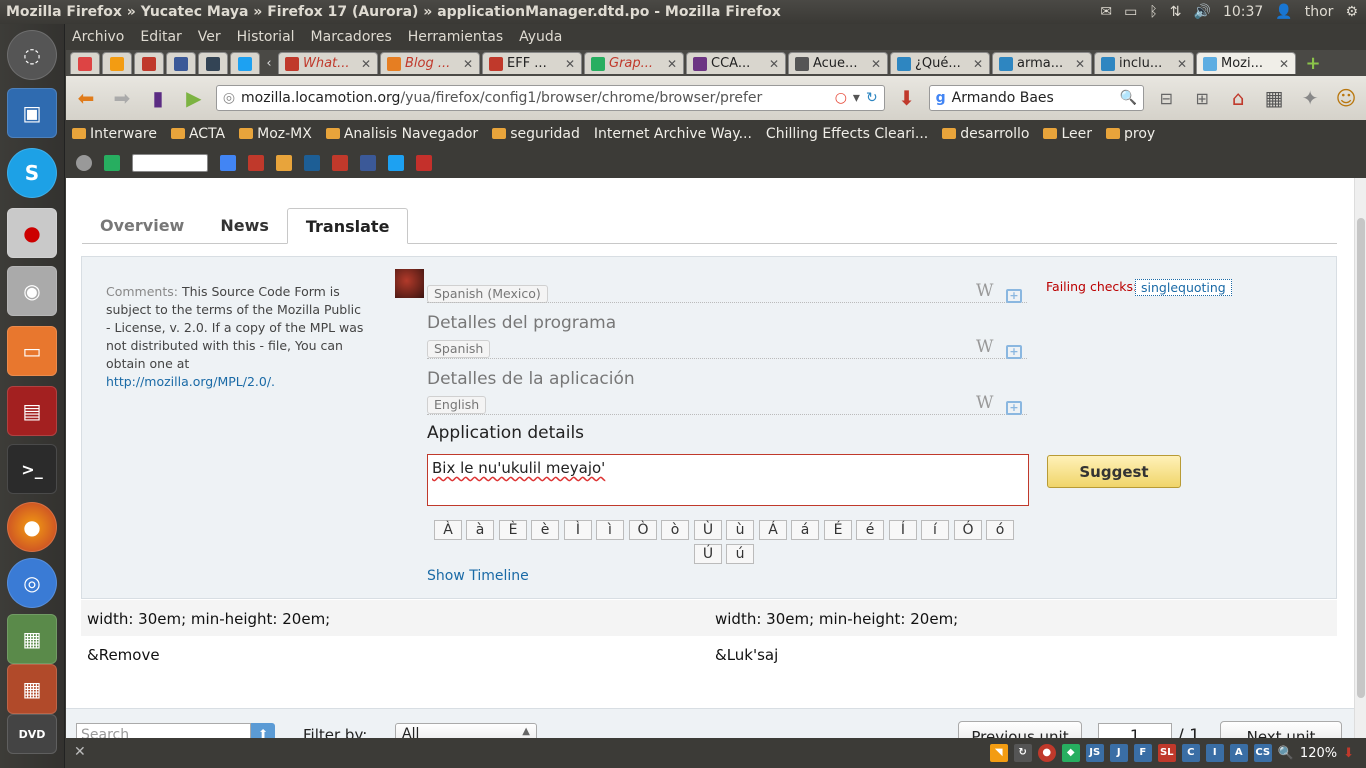 The height and width of the screenshot is (768, 1366). Describe the element at coordinates (181, 63) in the screenshot. I see `pinned-tab-facebook` at that location.